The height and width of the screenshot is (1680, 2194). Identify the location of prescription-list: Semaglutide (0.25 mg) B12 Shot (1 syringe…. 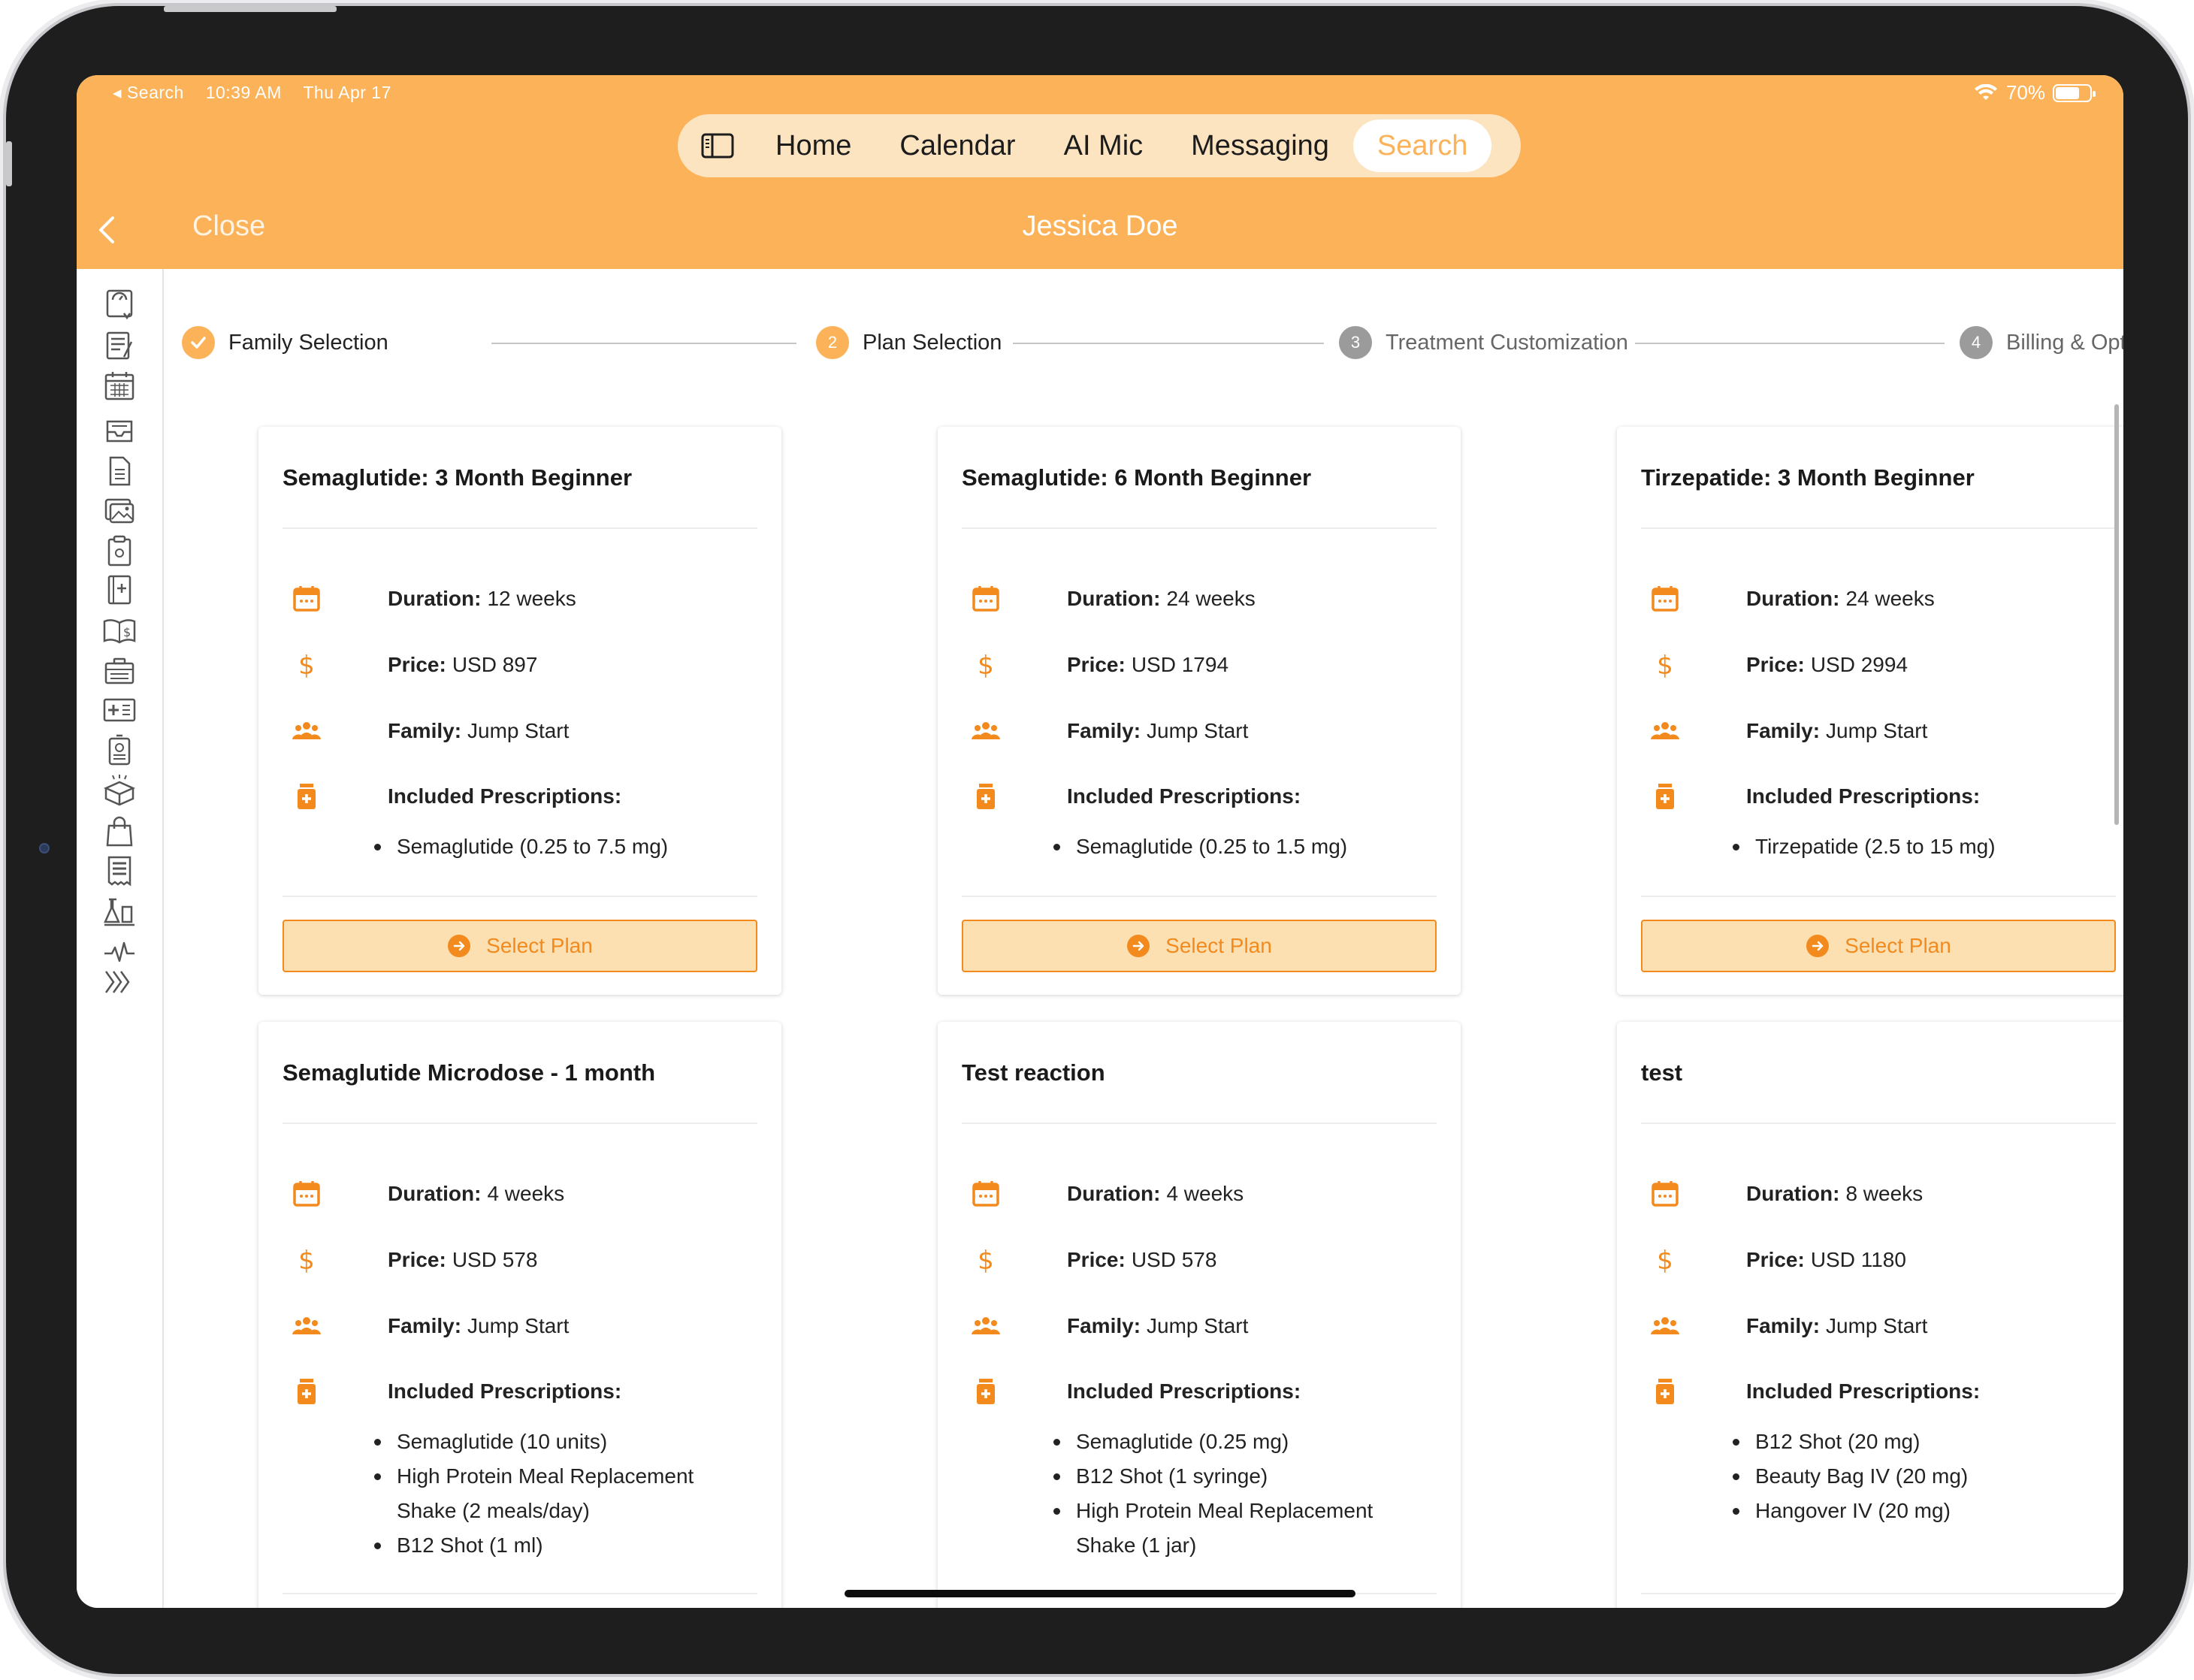
(1241, 1494).